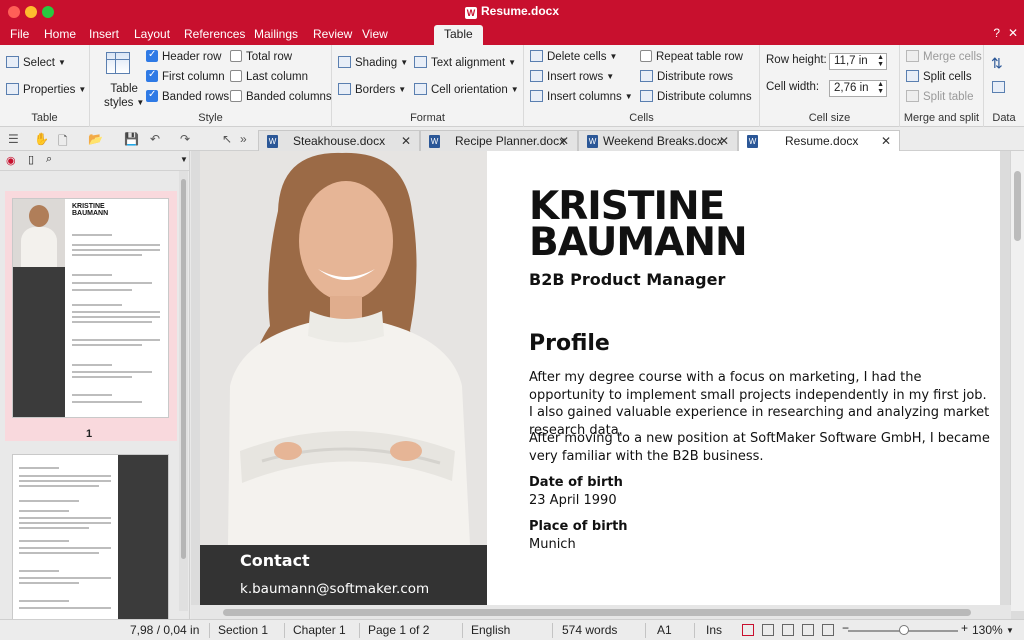 This screenshot has height=640, width=1024. I want to click on delete-cells-button: Delete cells ▼, so click(573, 56).